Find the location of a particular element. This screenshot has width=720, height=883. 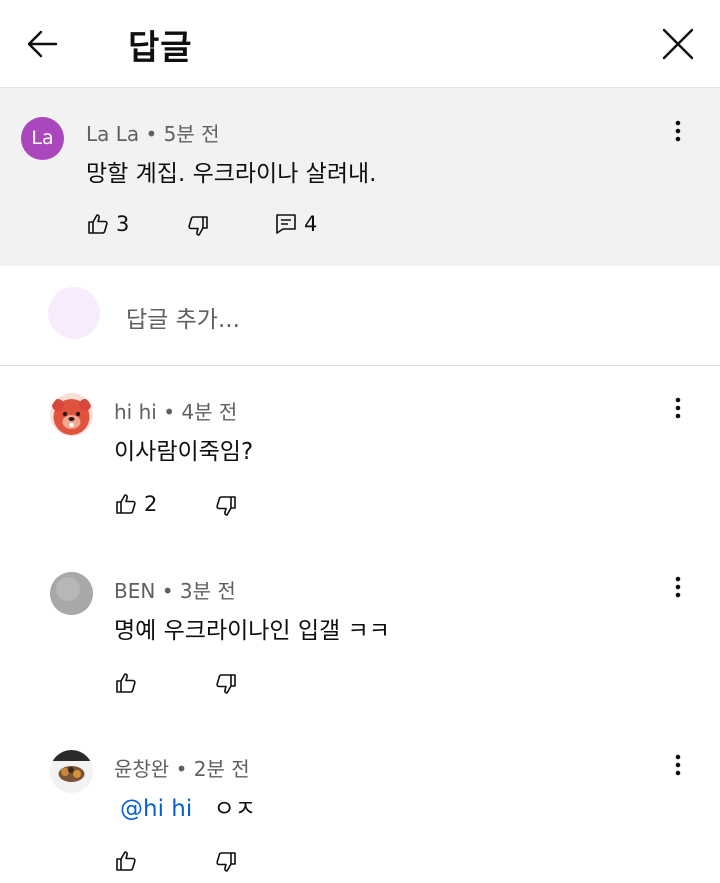

comment-text: @hi hi ㅇㅈ is located at coordinates (188, 806).